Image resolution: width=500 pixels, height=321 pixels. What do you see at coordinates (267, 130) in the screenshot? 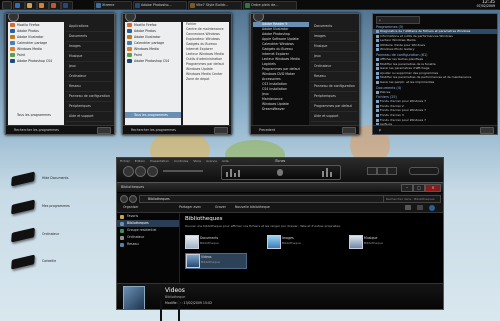
I see `back-button: Precedent` at bounding box center [267, 130].